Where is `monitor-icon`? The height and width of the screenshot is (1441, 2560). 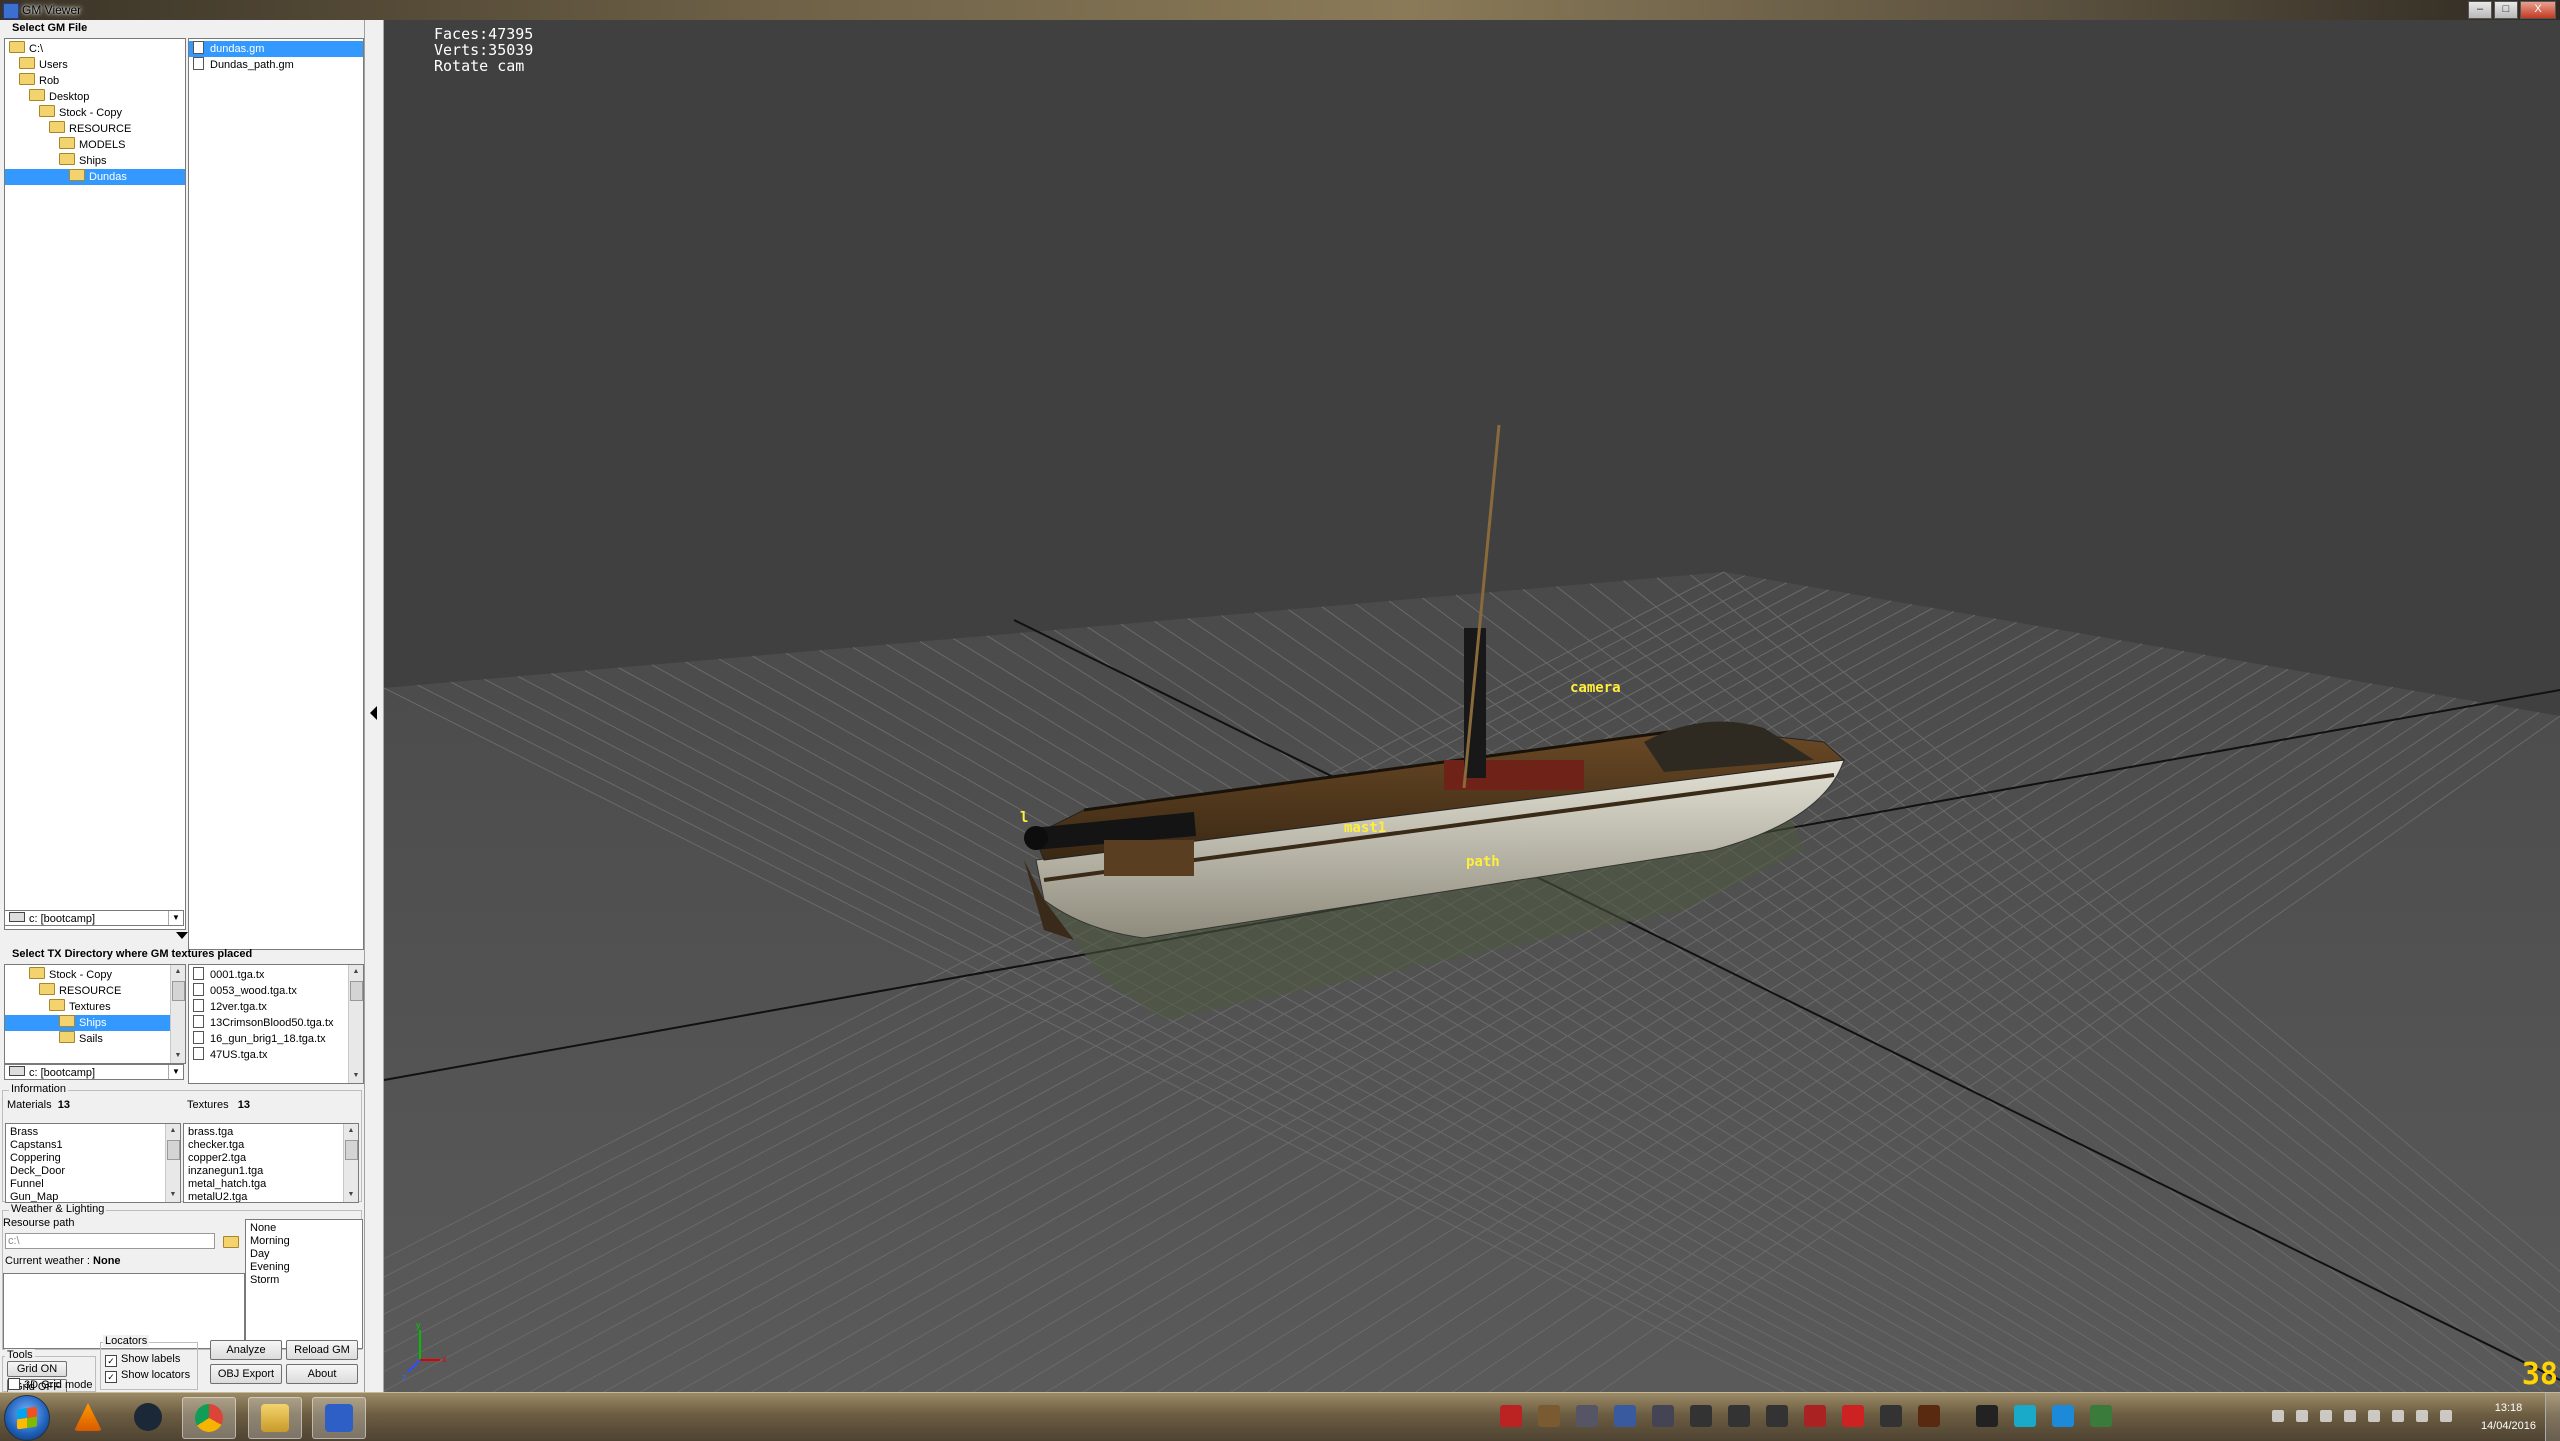 monitor-icon is located at coordinates (2302, 1416).